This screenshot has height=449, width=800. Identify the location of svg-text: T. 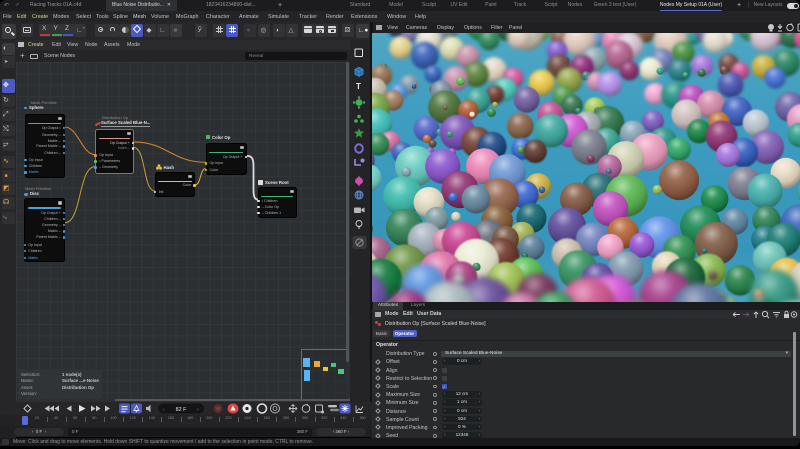
(358, 86).